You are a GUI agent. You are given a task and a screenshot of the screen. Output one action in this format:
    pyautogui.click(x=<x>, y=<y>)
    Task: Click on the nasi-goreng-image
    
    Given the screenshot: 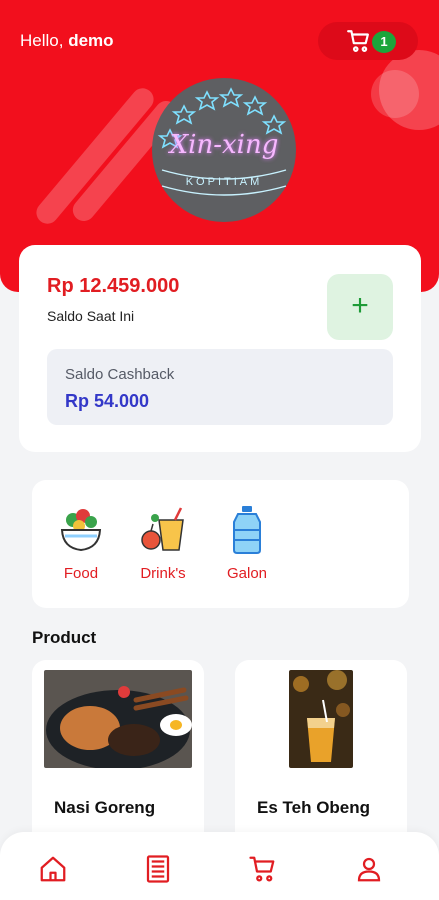 What is the action you would take?
    pyautogui.click(x=118, y=719)
    